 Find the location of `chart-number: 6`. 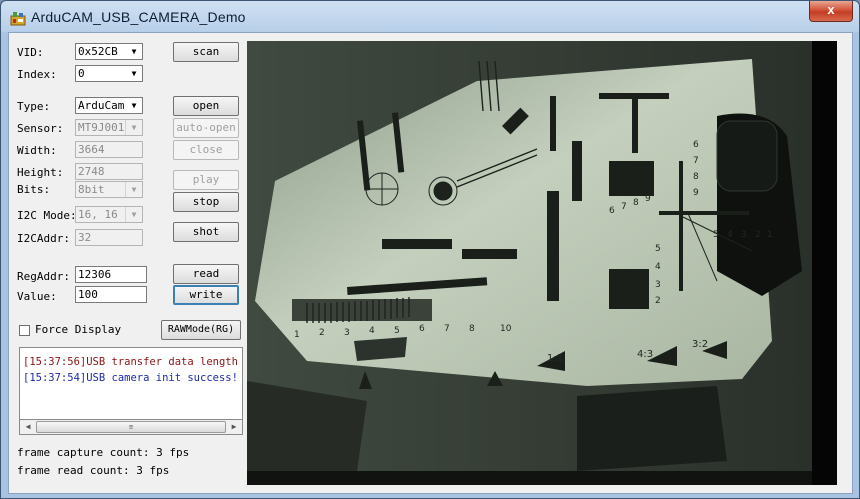

chart-number: 6 is located at coordinates (422, 329).